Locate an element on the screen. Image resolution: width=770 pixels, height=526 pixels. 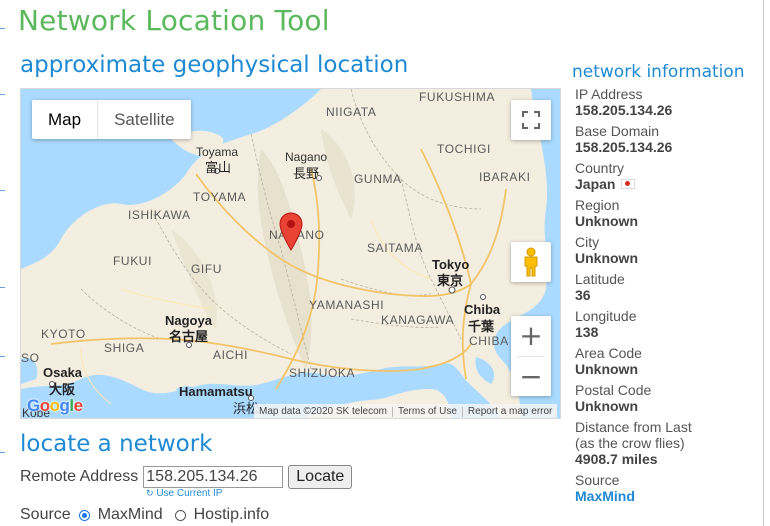
street-view-pegman-button is located at coordinates (531, 262).